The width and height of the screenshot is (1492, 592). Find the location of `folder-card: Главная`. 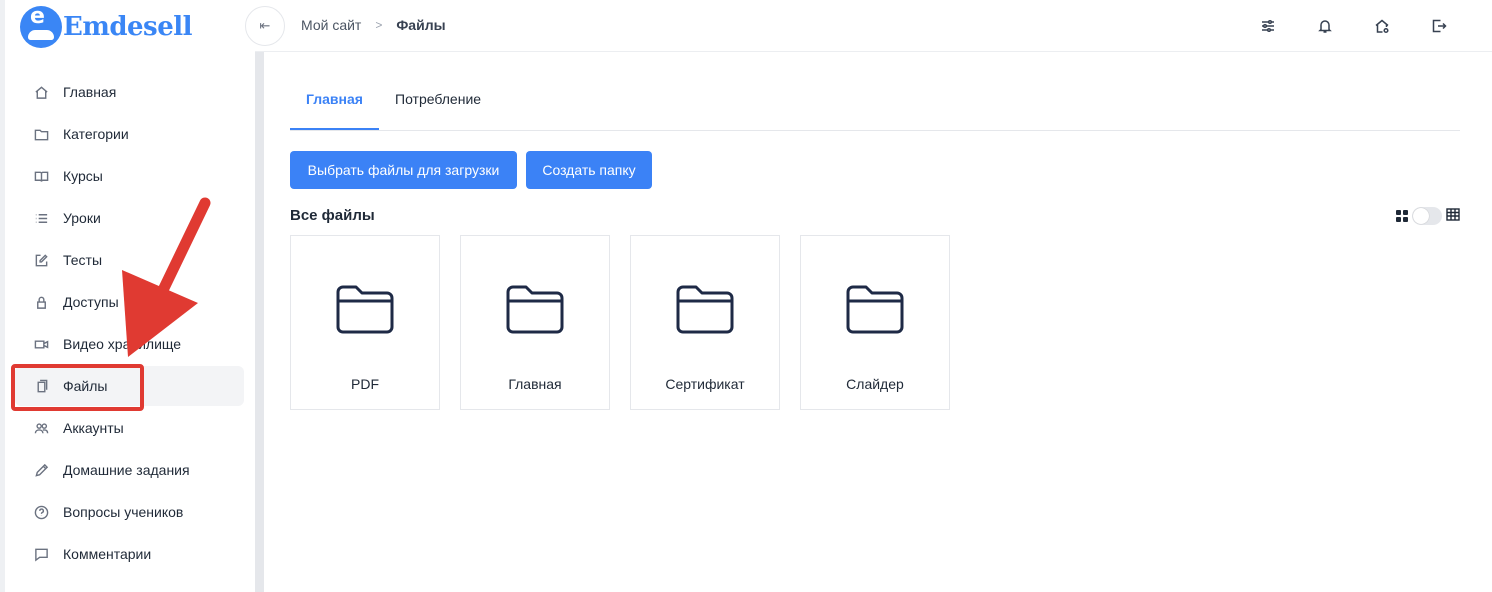

folder-card: Главная is located at coordinates (535, 322).